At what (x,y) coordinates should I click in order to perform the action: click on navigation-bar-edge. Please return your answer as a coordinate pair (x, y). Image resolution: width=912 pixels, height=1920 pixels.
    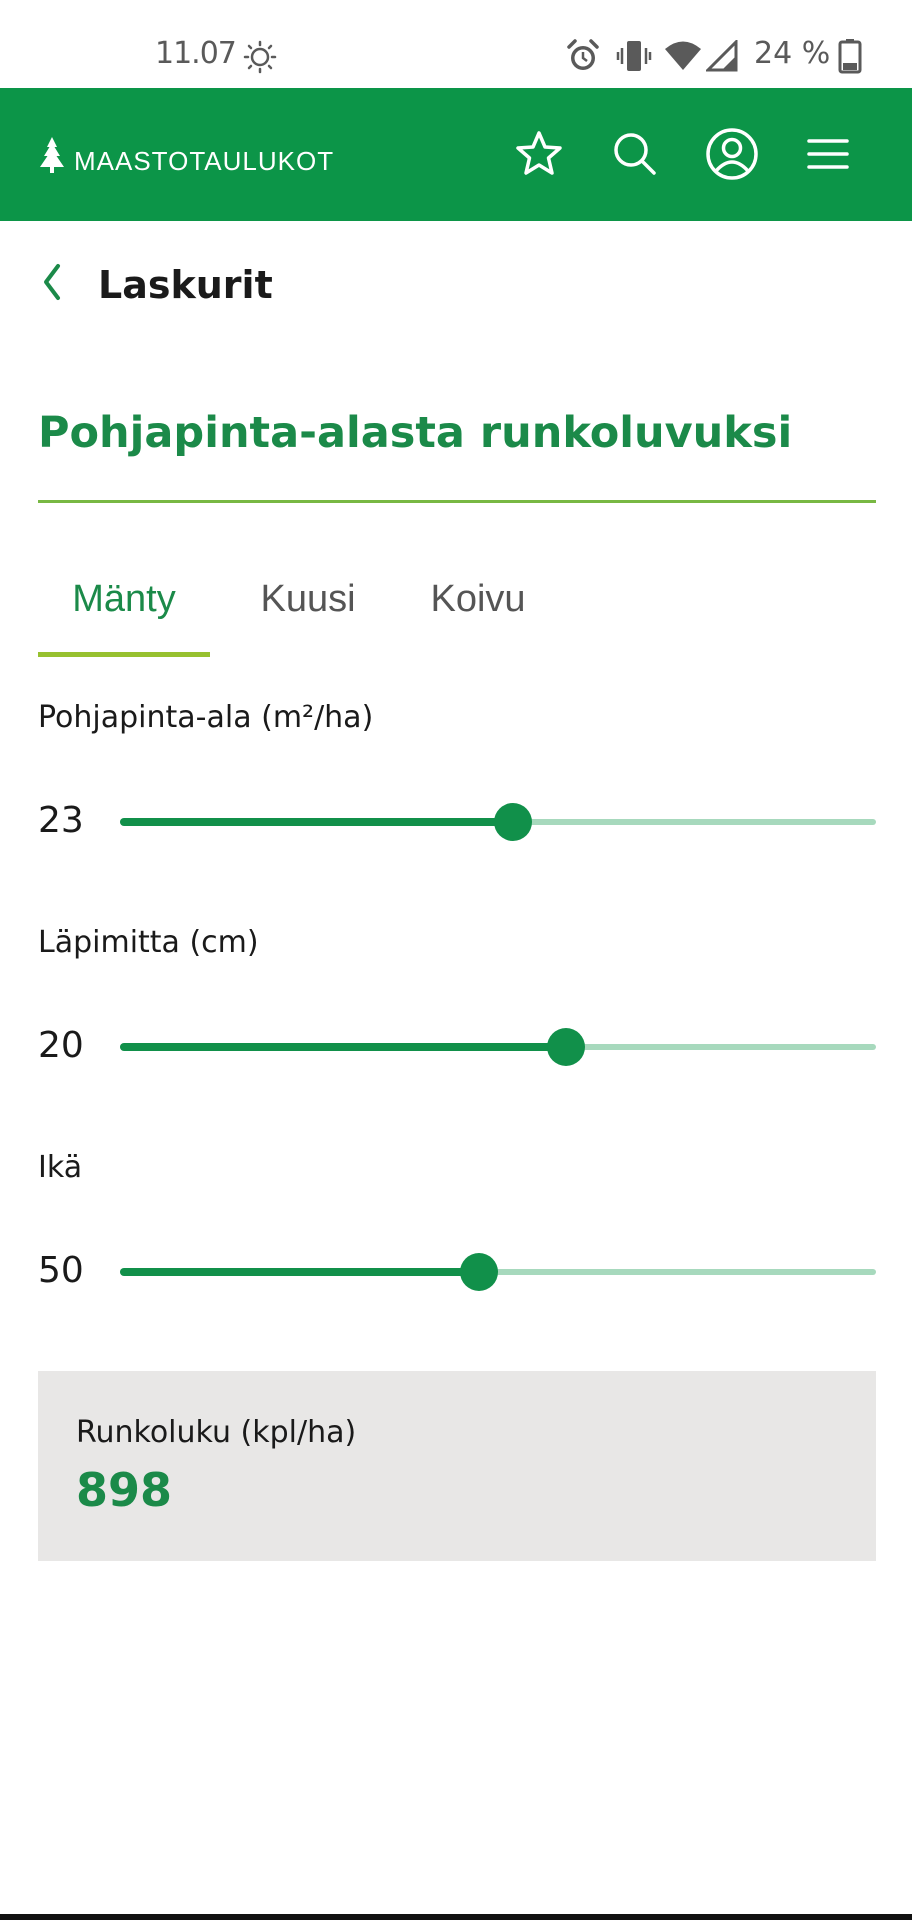
    Looking at the image, I should click on (456, 1917).